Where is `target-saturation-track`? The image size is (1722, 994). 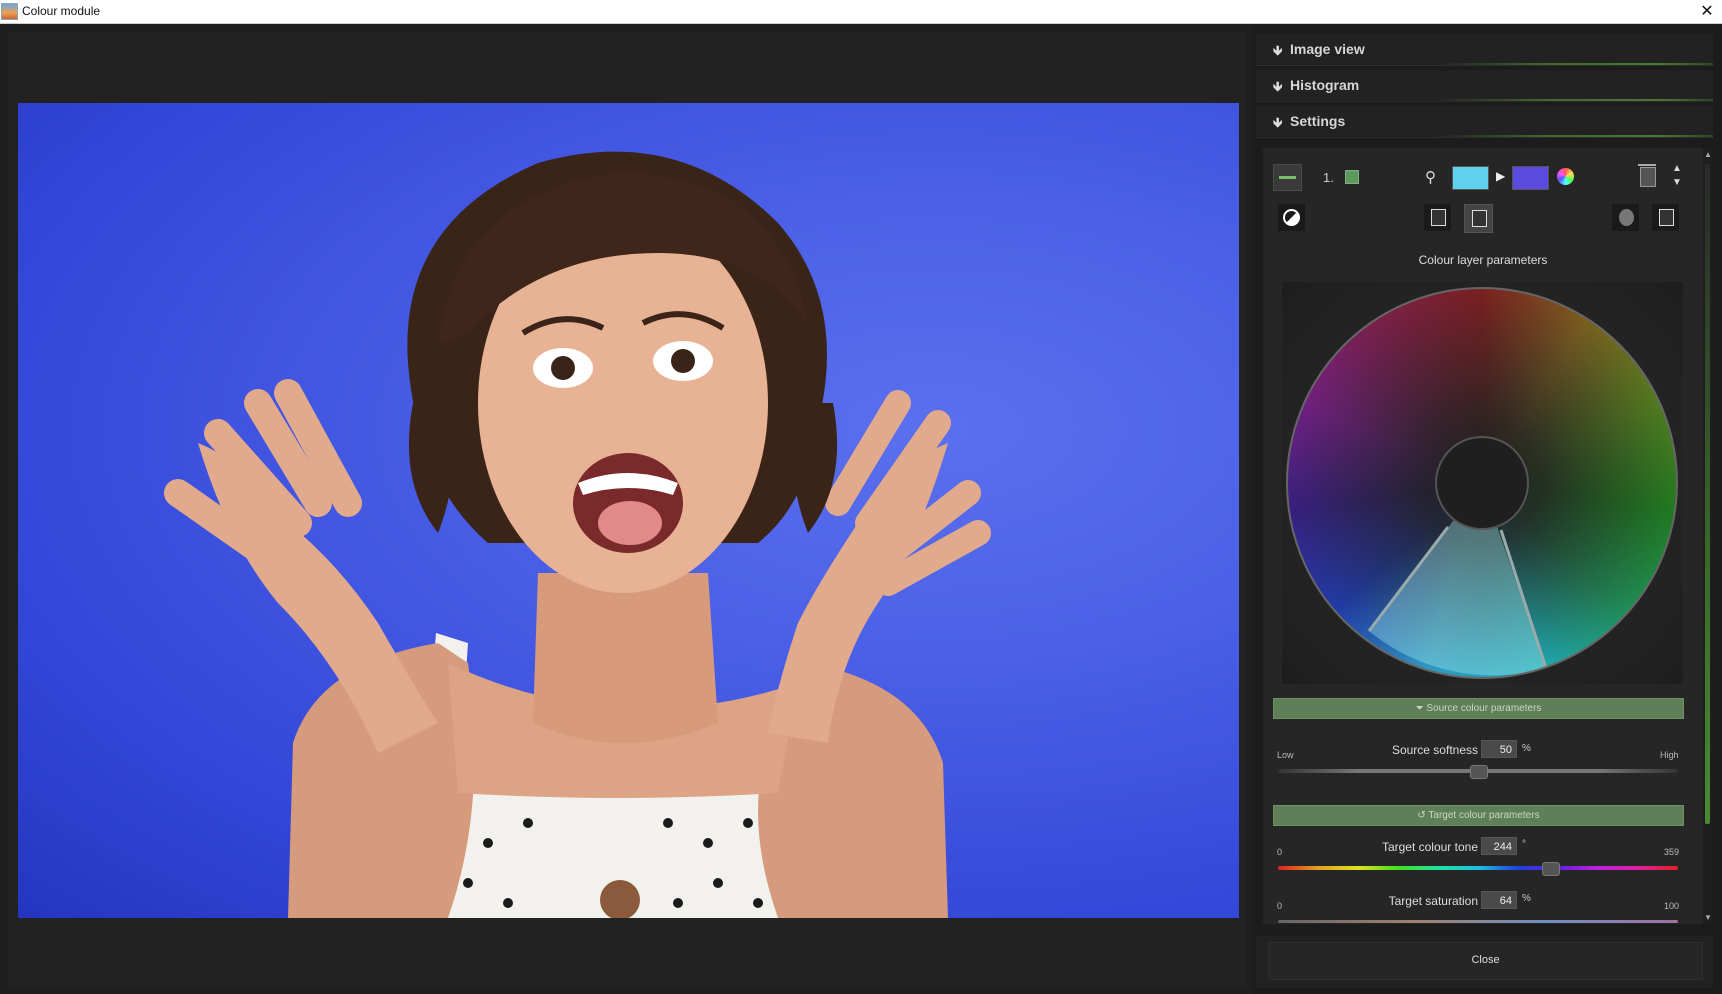
target-saturation-track is located at coordinates (1478, 921).